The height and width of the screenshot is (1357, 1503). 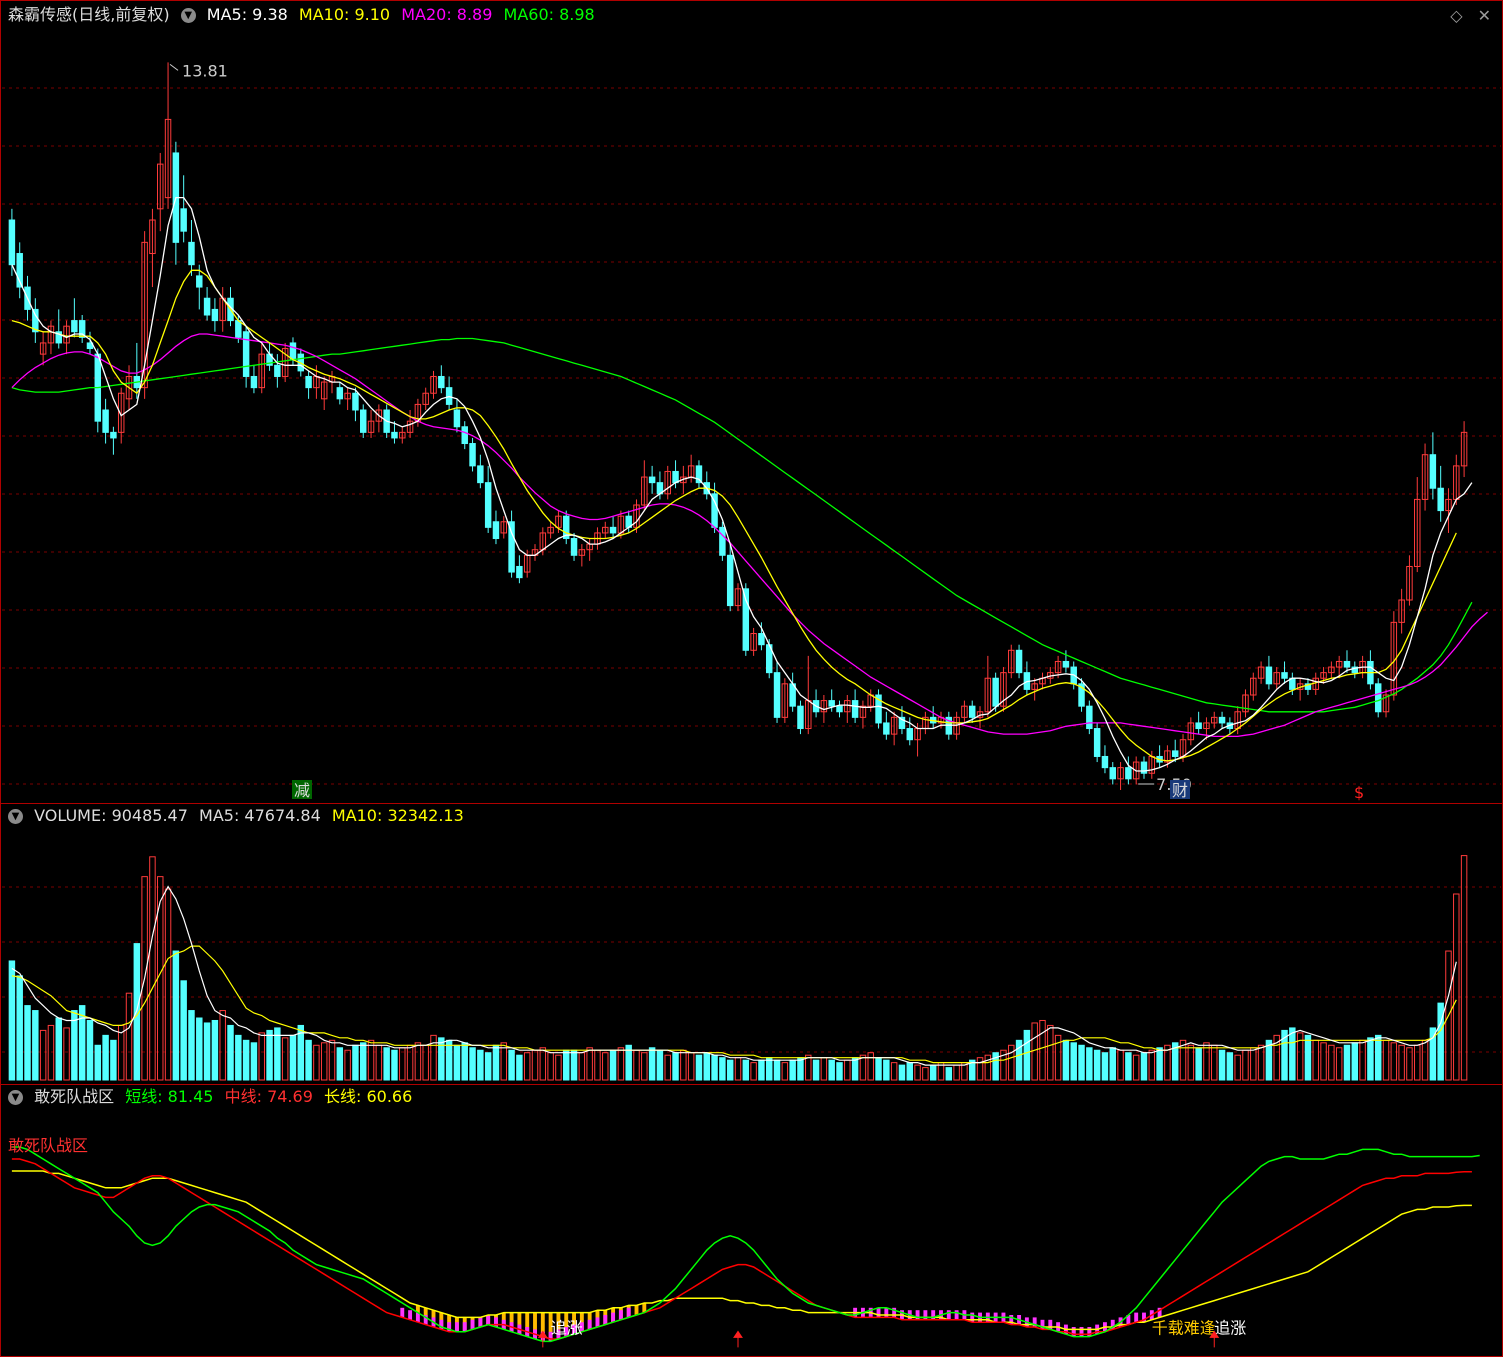 What do you see at coordinates (205, 70) in the screenshot?
I see `high-label: 13.81` at bounding box center [205, 70].